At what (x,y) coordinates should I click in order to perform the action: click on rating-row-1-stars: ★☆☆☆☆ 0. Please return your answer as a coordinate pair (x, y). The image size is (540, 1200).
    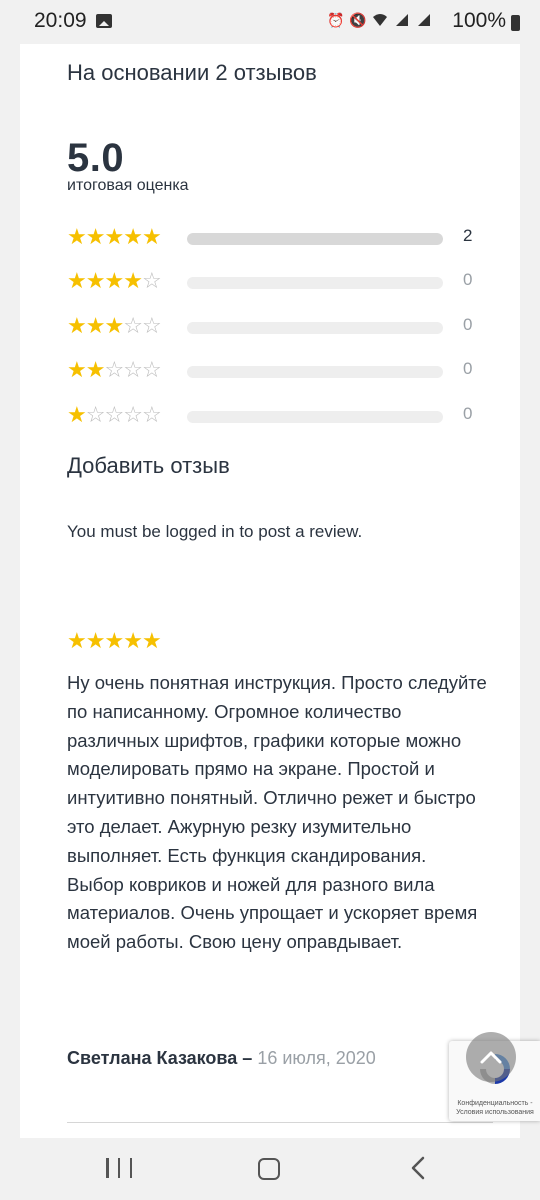
    Looking at the image, I should click on (277, 415).